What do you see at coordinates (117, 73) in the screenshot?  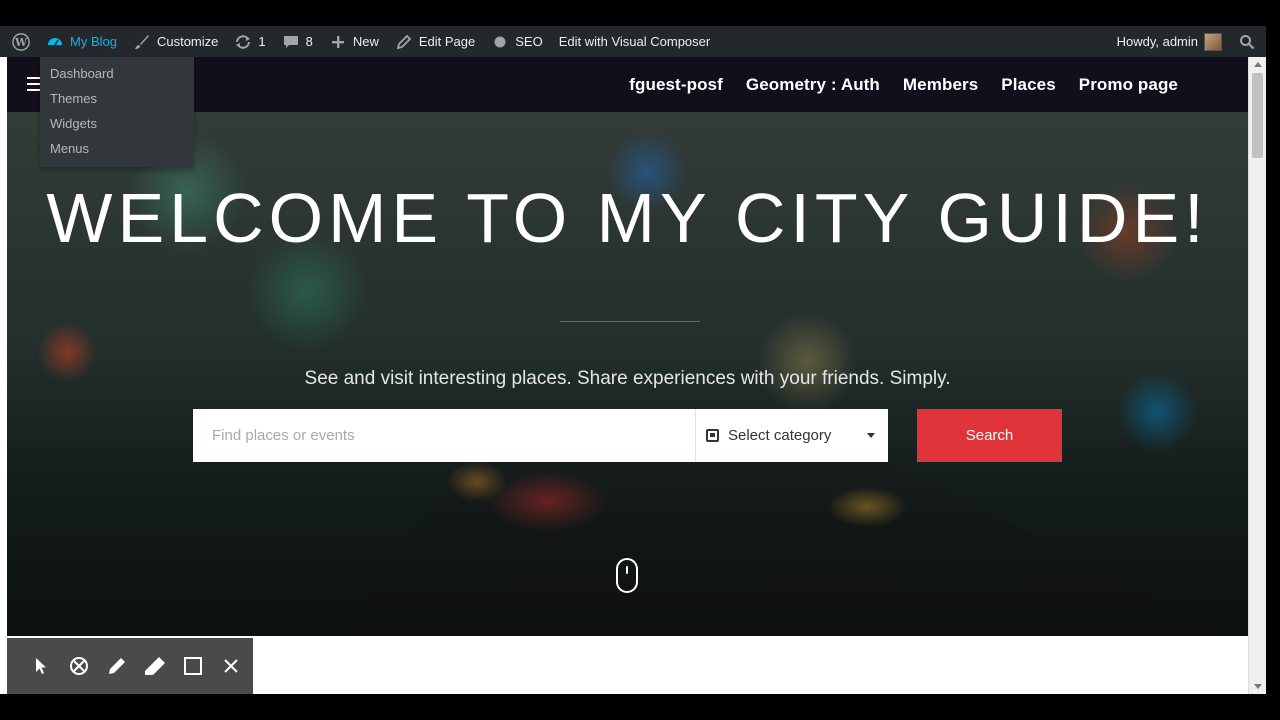 I see `dropdown-item-dashboard: Dashboard` at bounding box center [117, 73].